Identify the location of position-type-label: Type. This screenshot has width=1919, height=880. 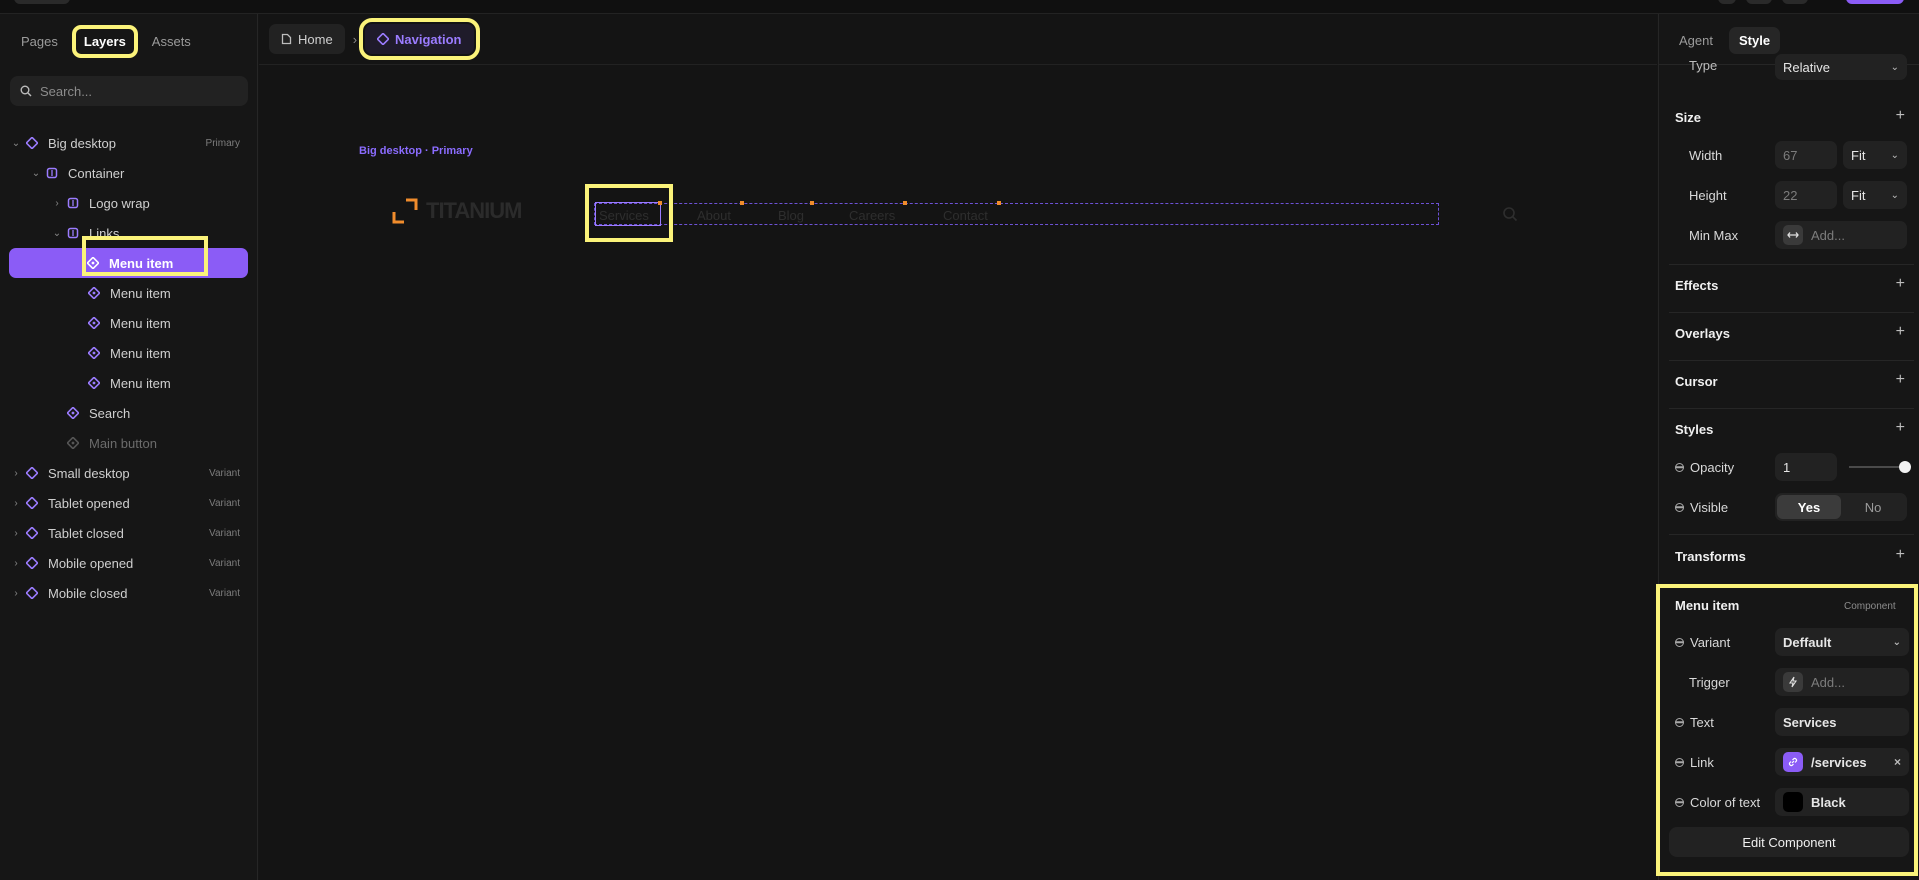
(1703, 65).